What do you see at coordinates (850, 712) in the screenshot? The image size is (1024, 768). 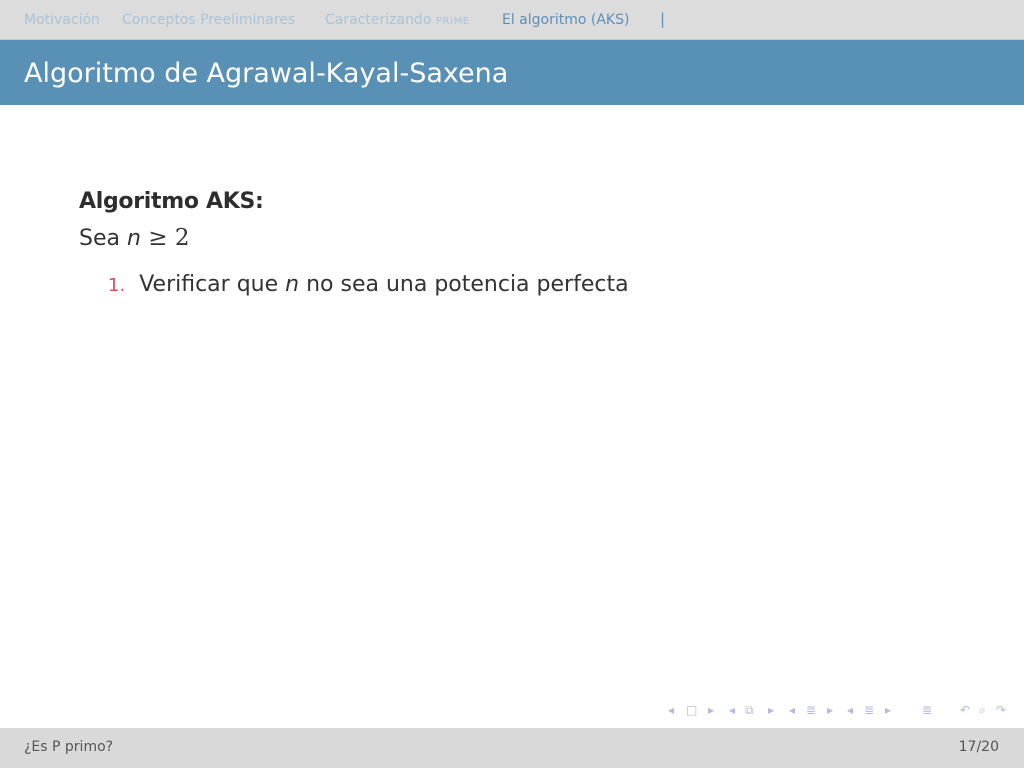 I see `section-prev-icon: ◂` at bounding box center [850, 712].